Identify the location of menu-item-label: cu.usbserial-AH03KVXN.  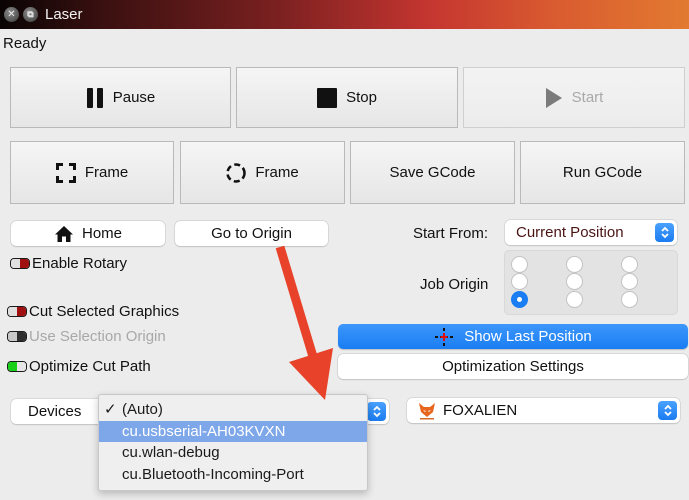
(204, 431).